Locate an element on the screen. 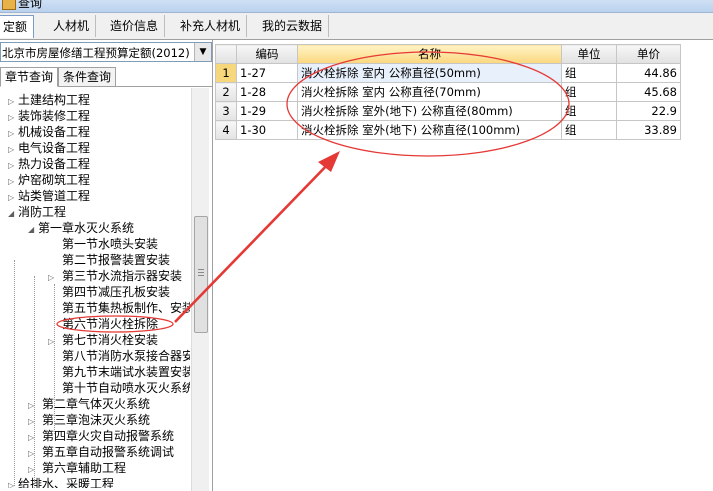 This screenshot has width=713, height=491. chevron-down-icon: ▼ is located at coordinates (202, 52).